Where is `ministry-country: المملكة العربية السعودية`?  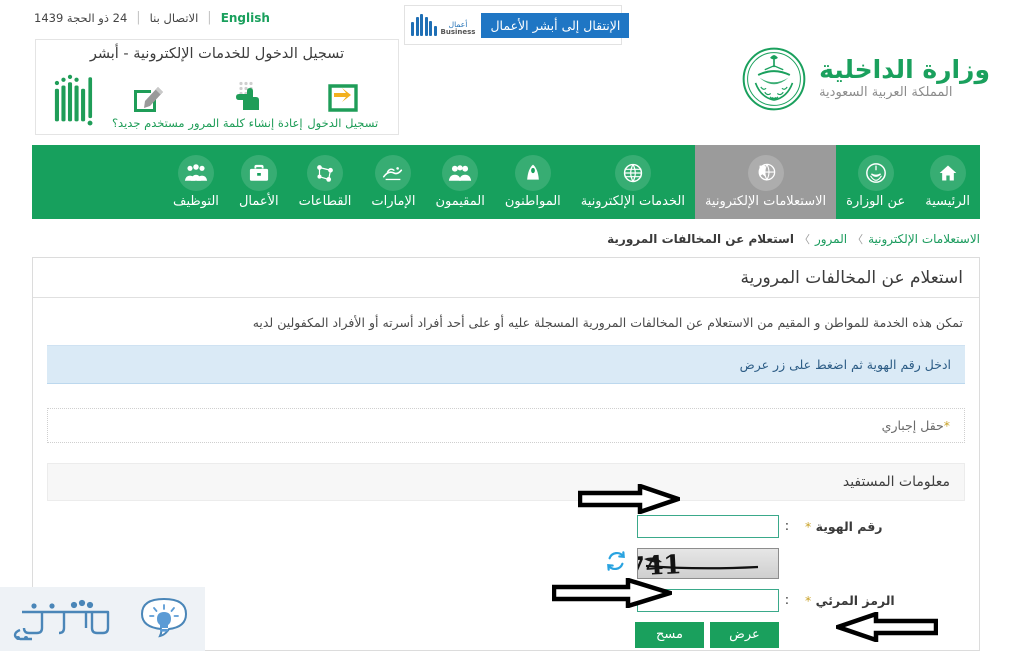
ministry-country: المملكة العربية السعودية is located at coordinates (886, 92).